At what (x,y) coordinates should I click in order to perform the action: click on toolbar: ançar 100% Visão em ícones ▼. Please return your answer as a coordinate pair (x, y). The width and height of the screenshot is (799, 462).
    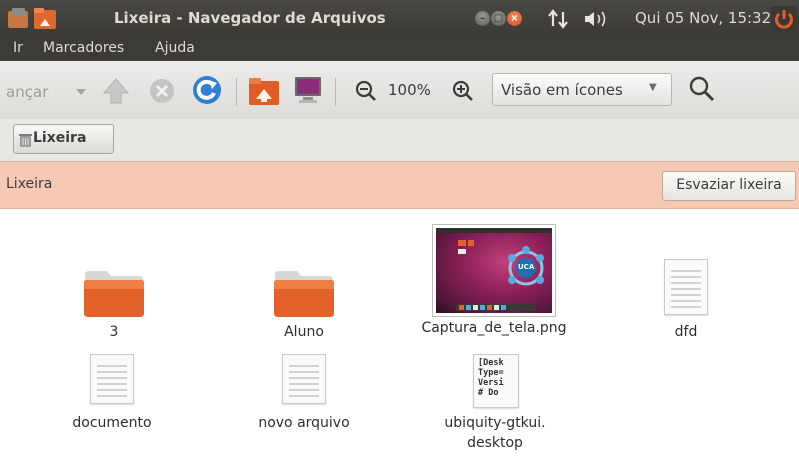
    Looking at the image, I should click on (399, 90).